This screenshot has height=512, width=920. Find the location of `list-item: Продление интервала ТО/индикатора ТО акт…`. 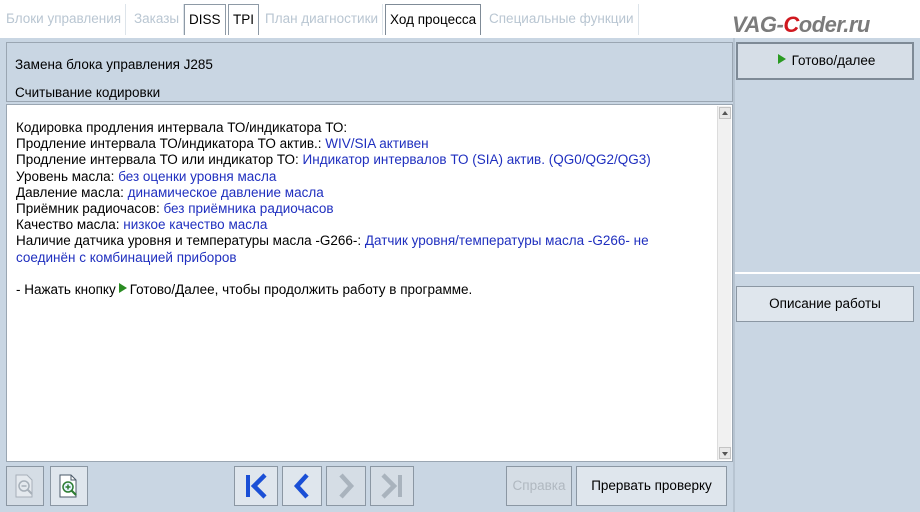

list-item: Продление интервала ТО/индикатора ТО акт… is located at coordinates (222, 144).